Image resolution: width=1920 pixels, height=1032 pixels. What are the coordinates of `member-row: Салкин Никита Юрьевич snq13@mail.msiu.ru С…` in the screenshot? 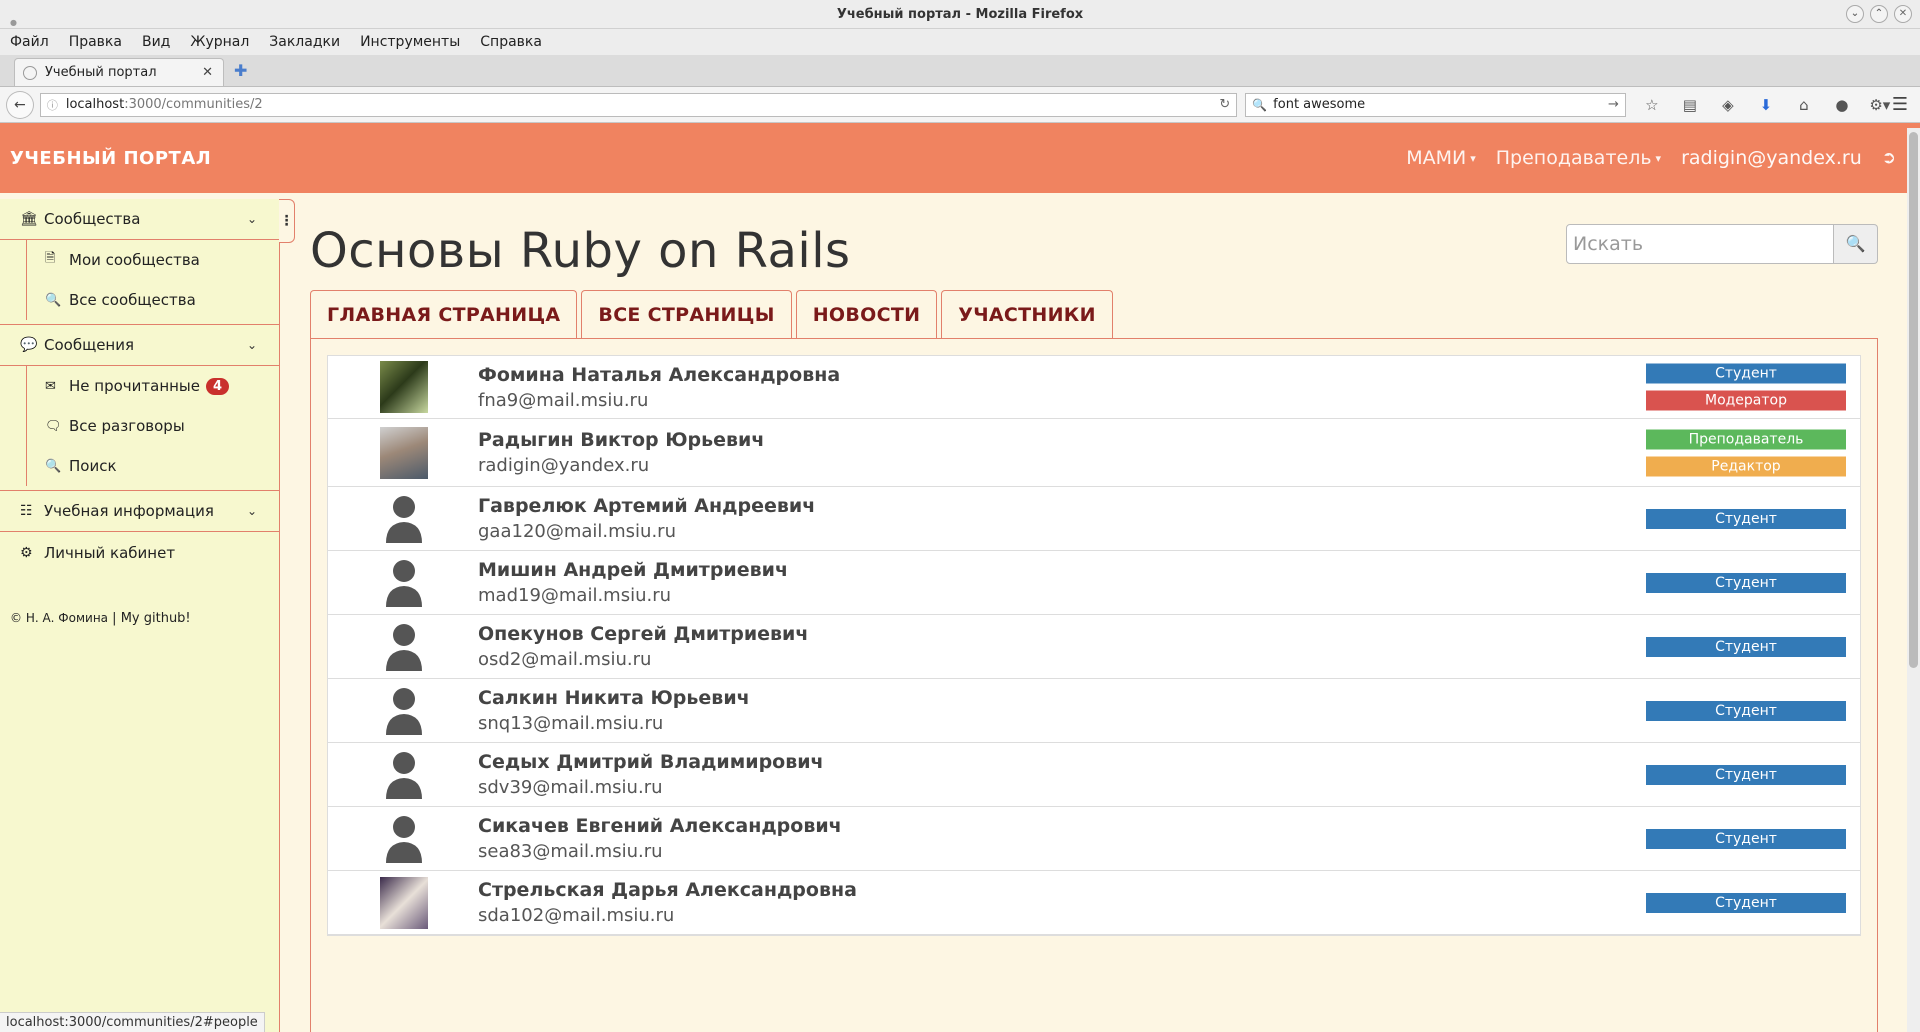 It's located at (1094, 711).